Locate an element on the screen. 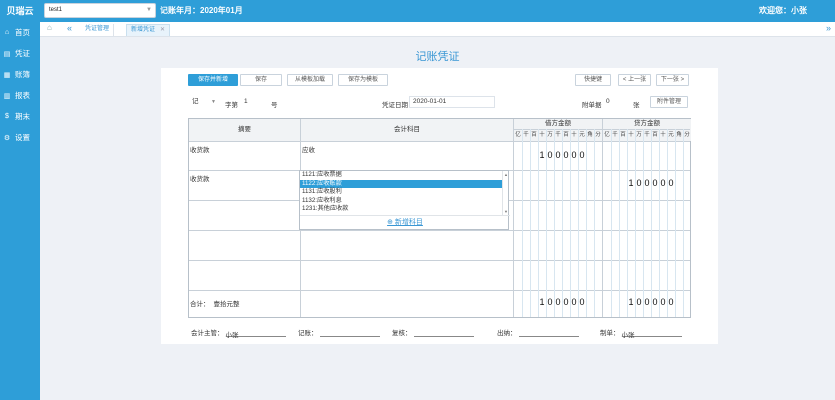 The height and width of the screenshot is (400, 835). signature-label: 记账： is located at coordinates (308, 333).